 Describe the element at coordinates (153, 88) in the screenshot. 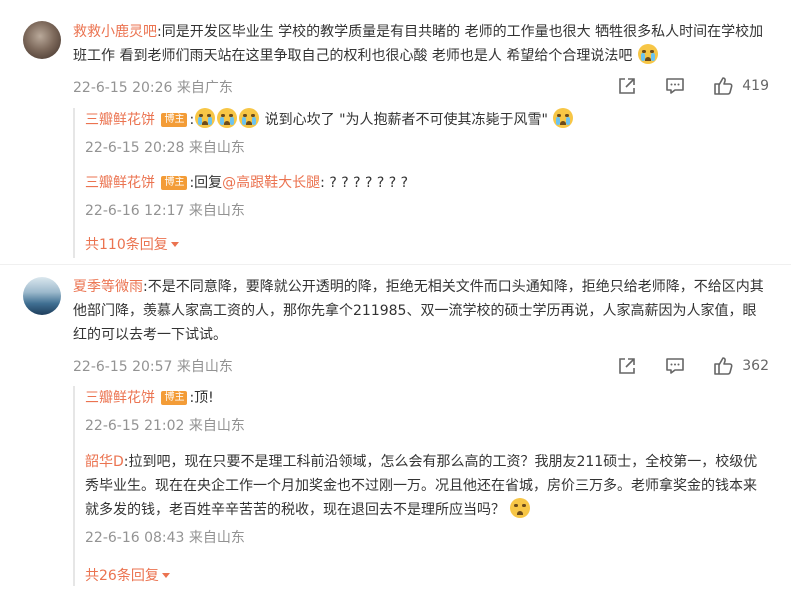

I see `comment-meta: 22-6-15 20:26 来自广东` at that location.